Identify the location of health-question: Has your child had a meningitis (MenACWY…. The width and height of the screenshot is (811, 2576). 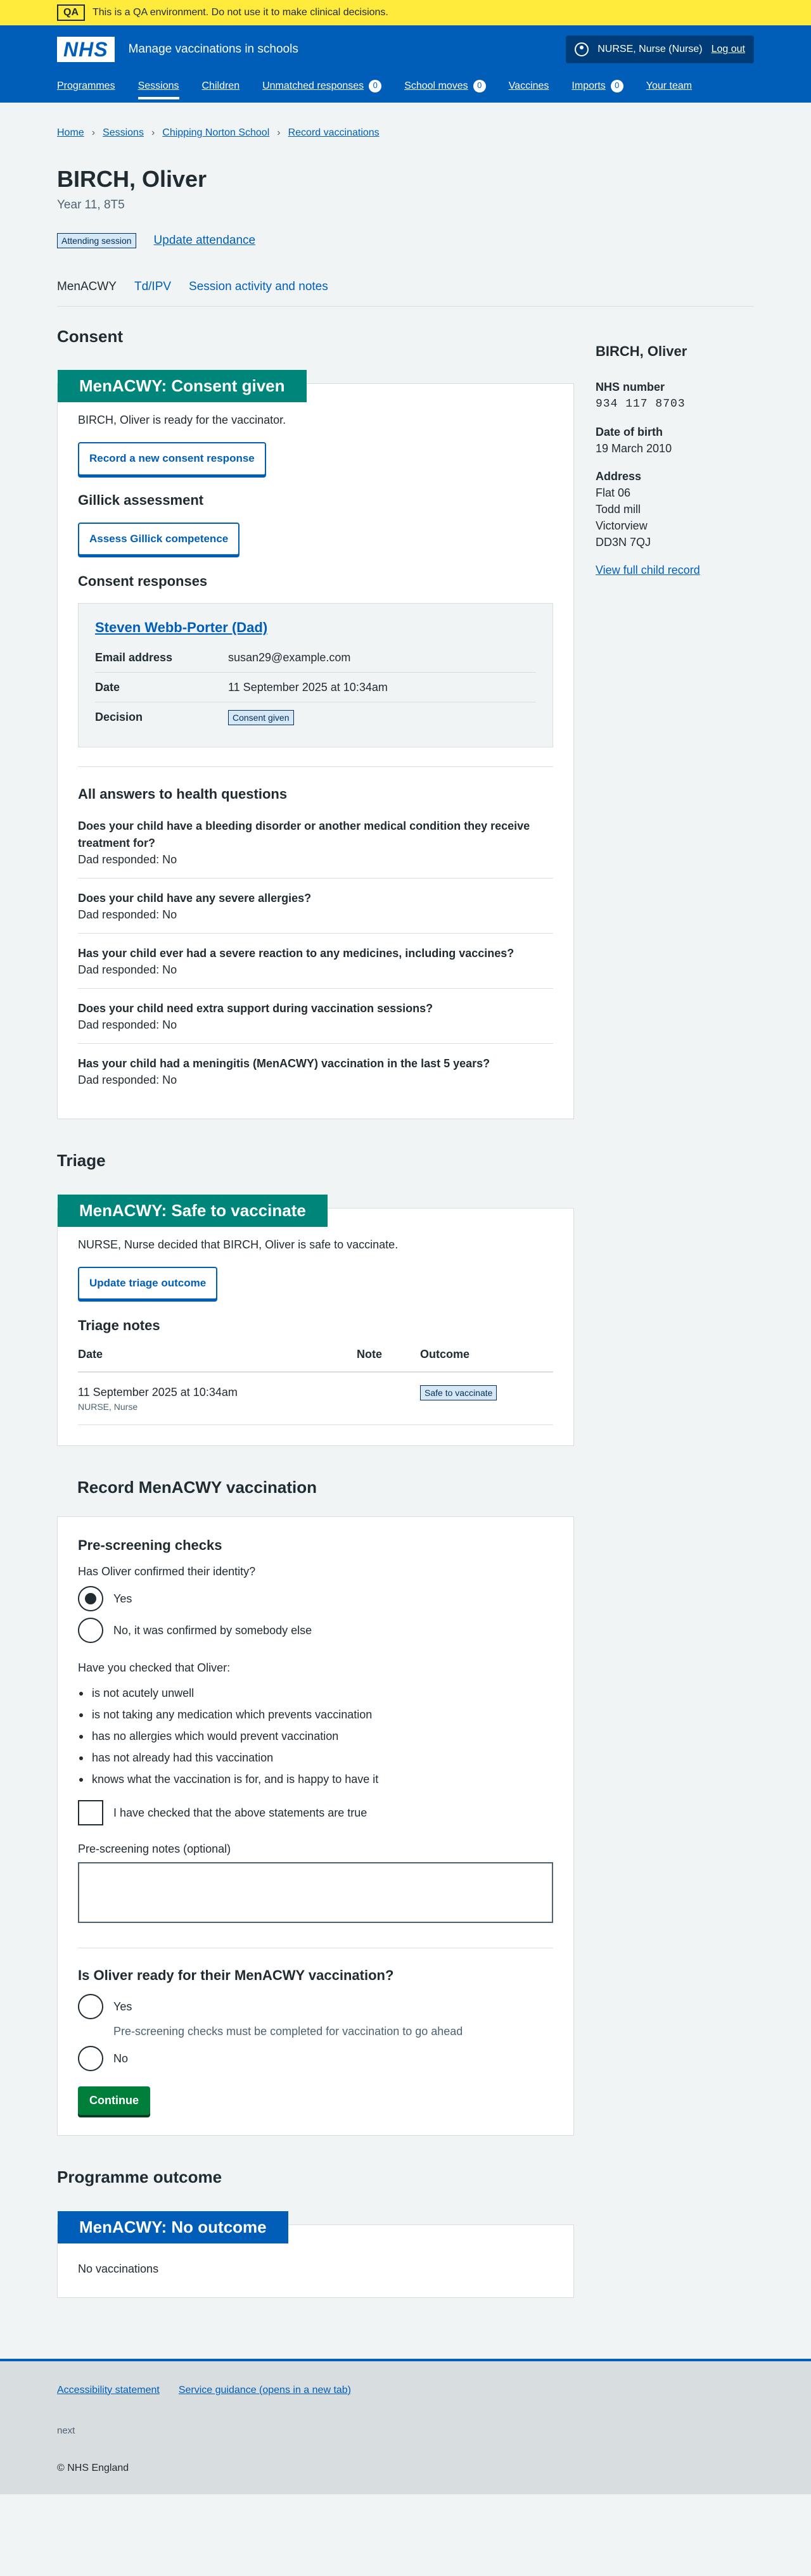
(315, 1071).